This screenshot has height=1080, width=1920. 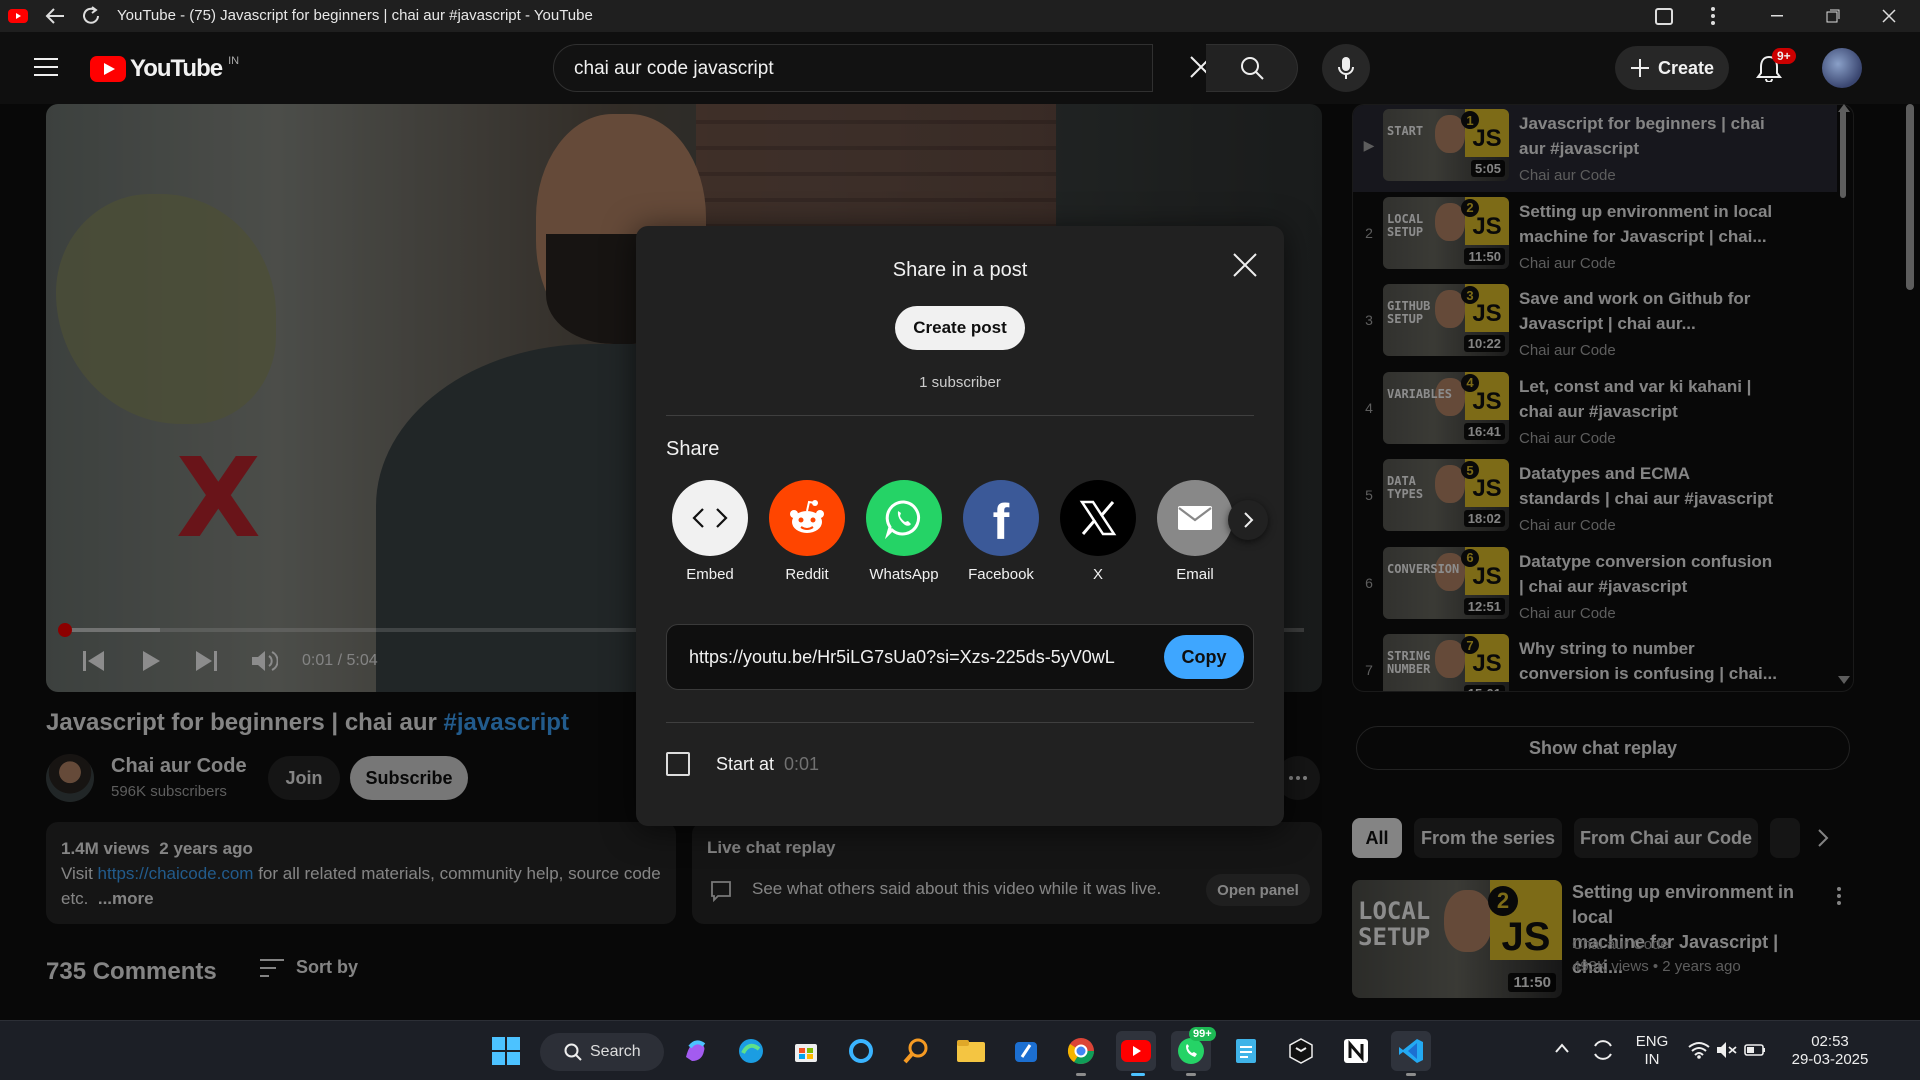 I want to click on facebook-icon: f, so click(x=1001, y=518).